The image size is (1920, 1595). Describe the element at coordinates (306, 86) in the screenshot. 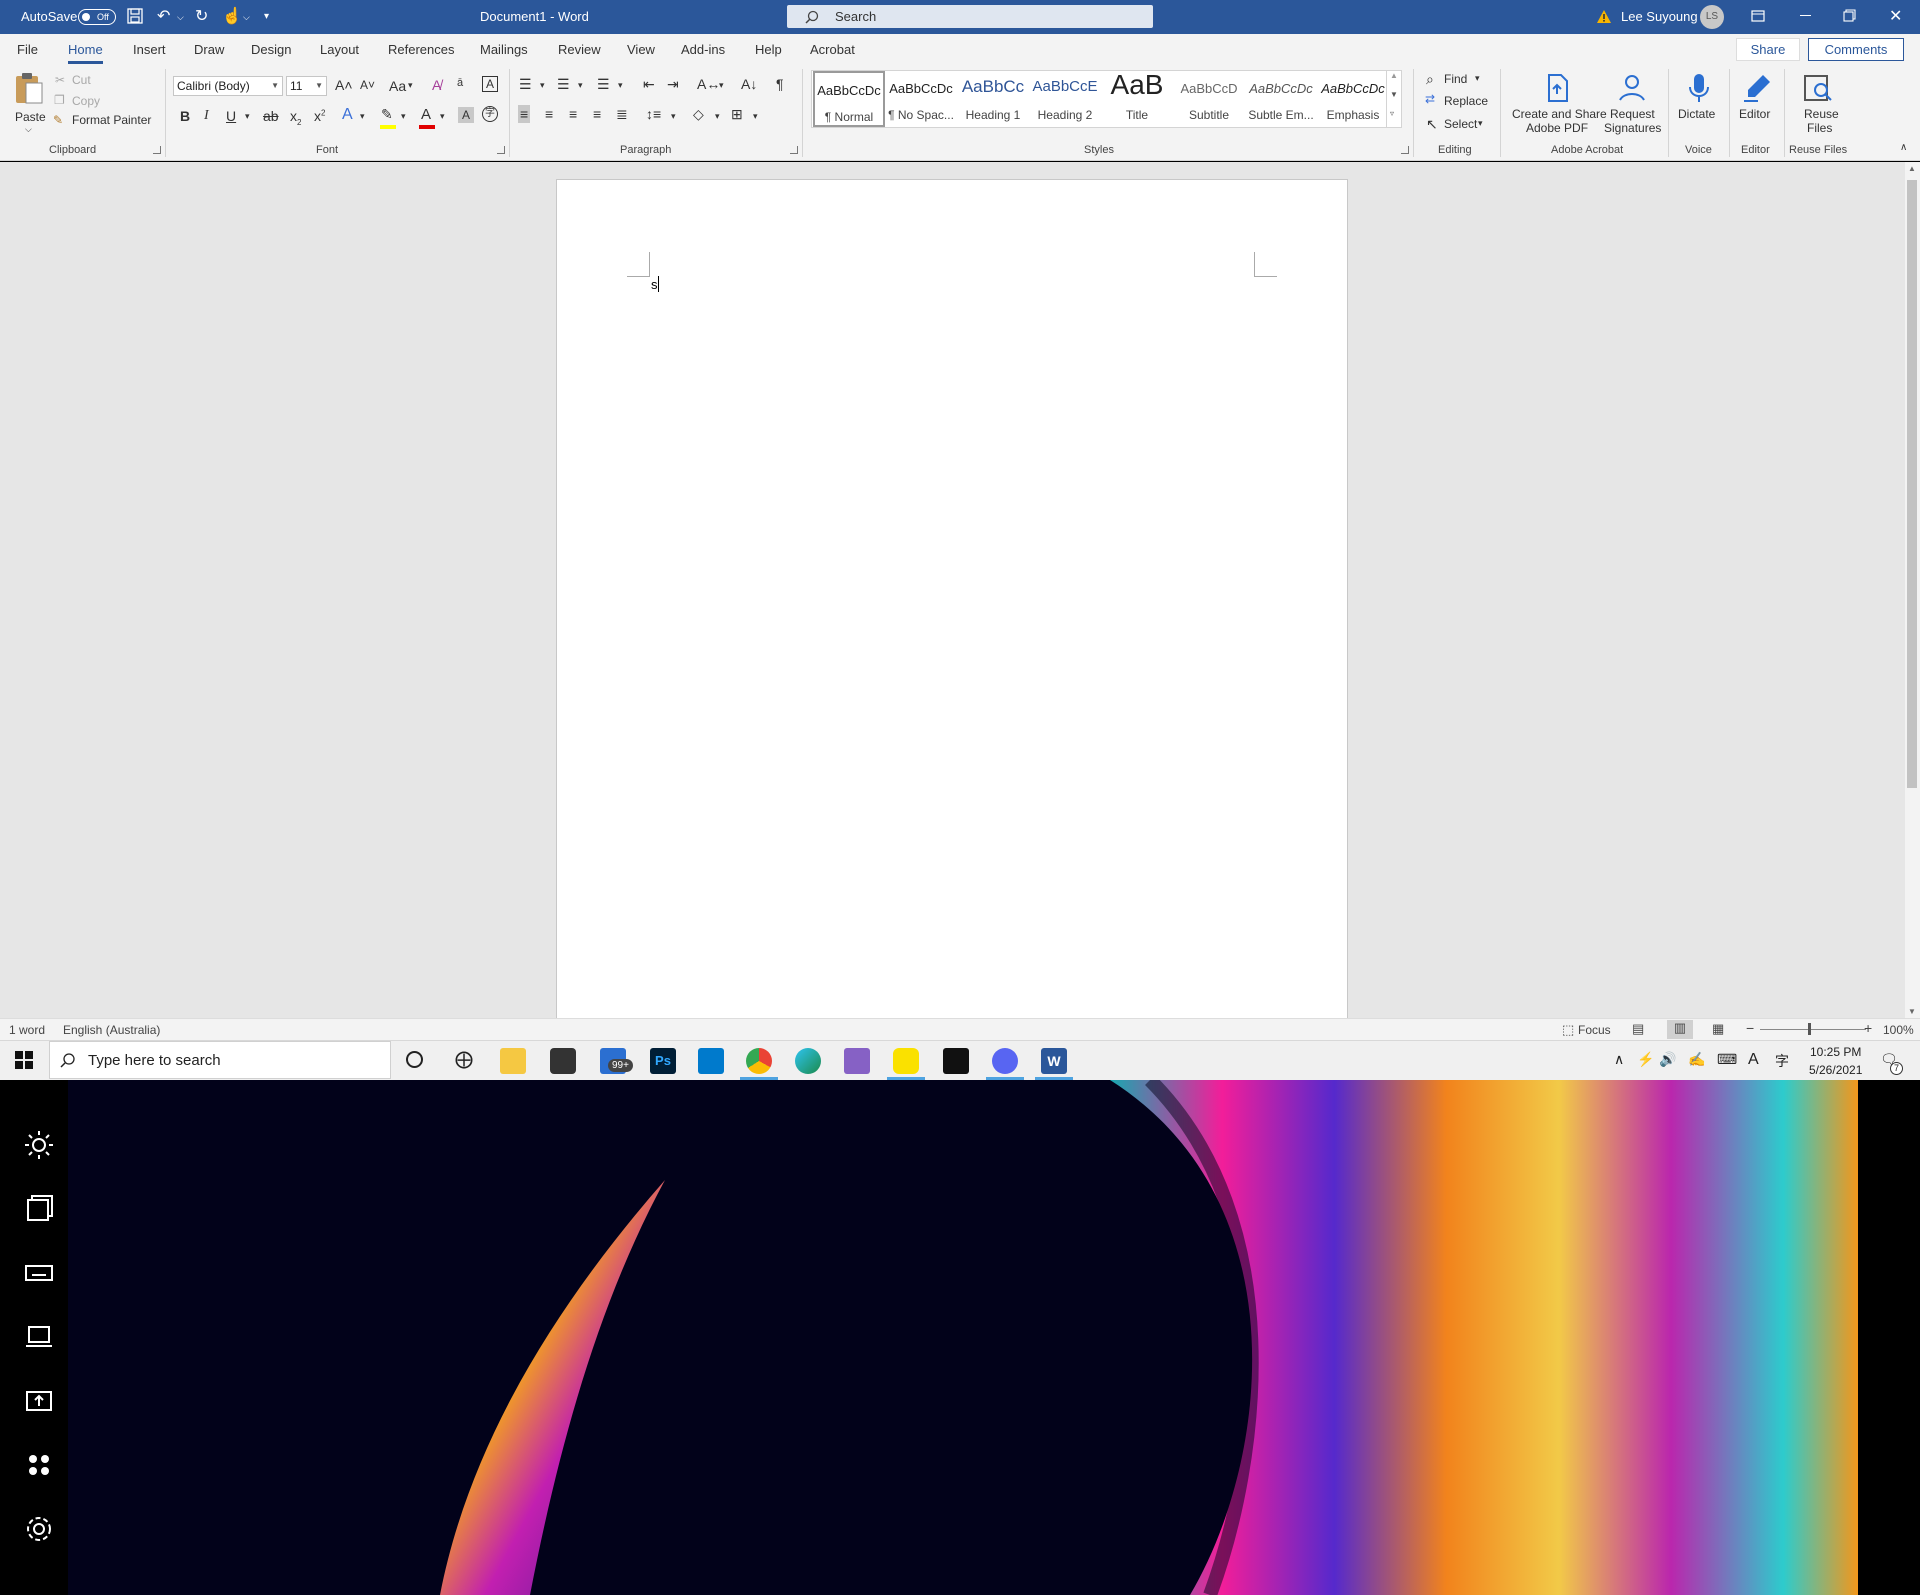

I see `font-size-combo: 11 ▼` at that location.